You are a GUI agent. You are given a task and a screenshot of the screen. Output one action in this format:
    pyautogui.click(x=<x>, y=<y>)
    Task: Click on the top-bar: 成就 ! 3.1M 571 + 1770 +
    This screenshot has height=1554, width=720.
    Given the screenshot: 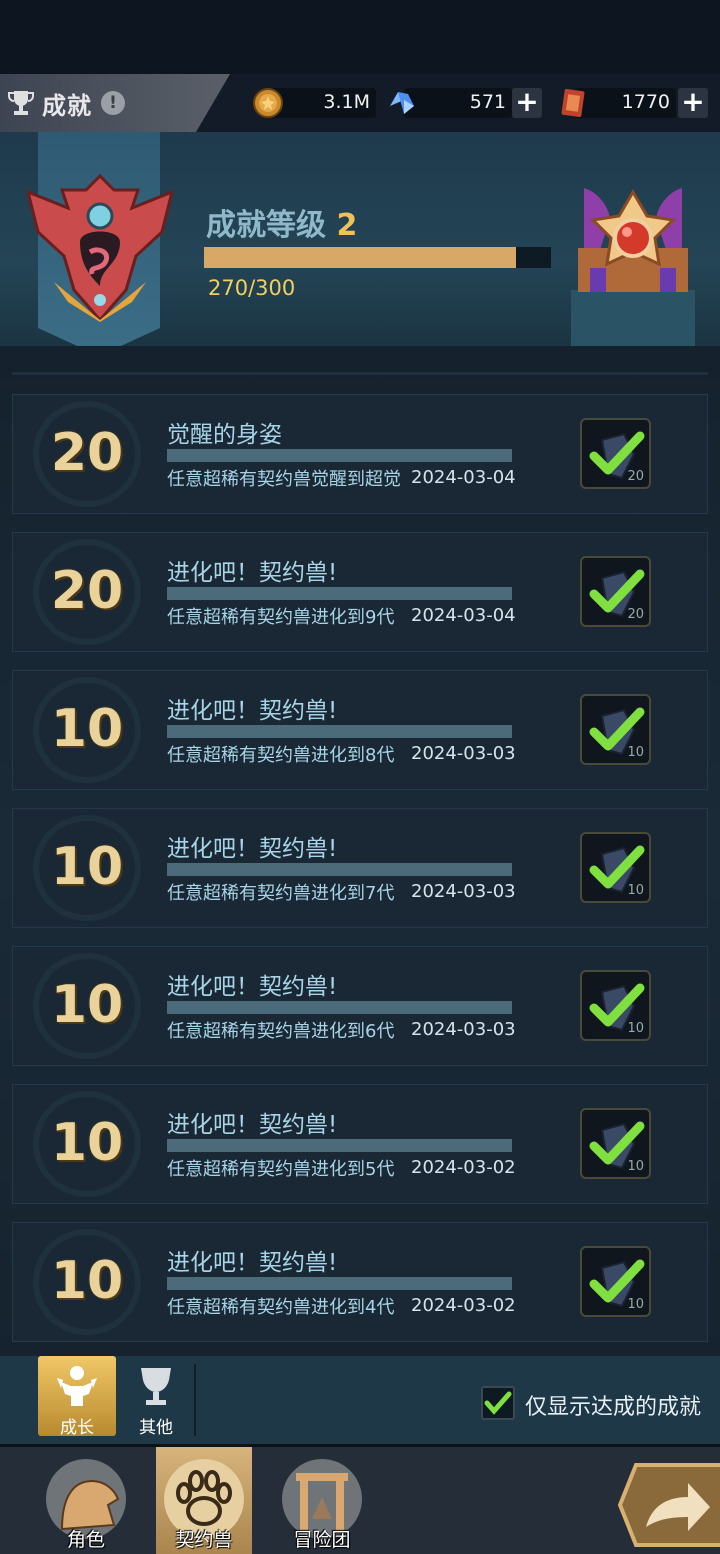 What is the action you would take?
    pyautogui.click(x=360, y=103)
    